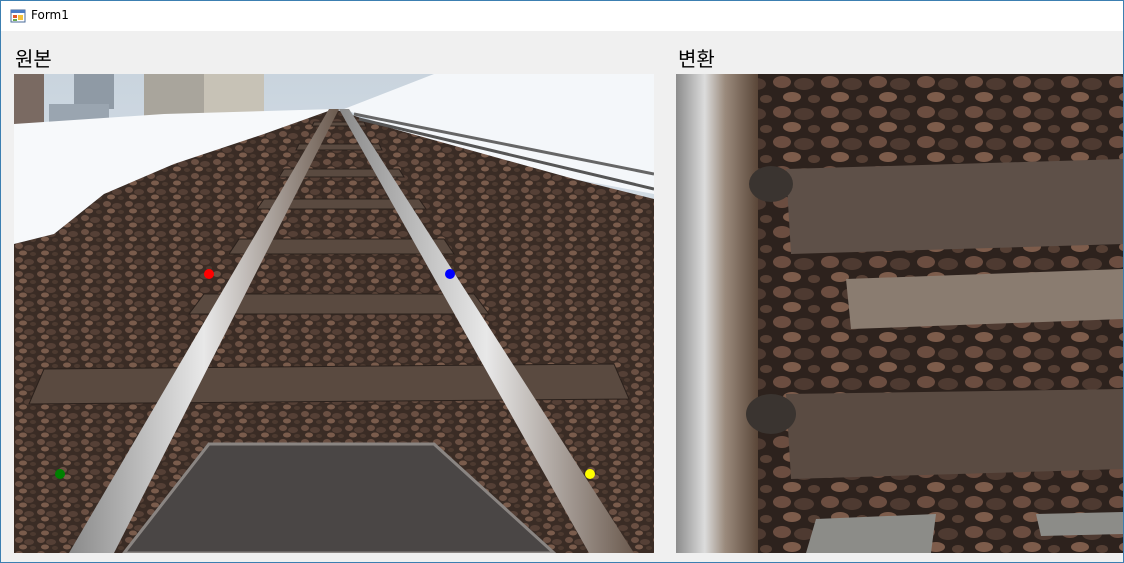 The image size is (1124, 563). I want to click on red-marker, so click(209, 274).